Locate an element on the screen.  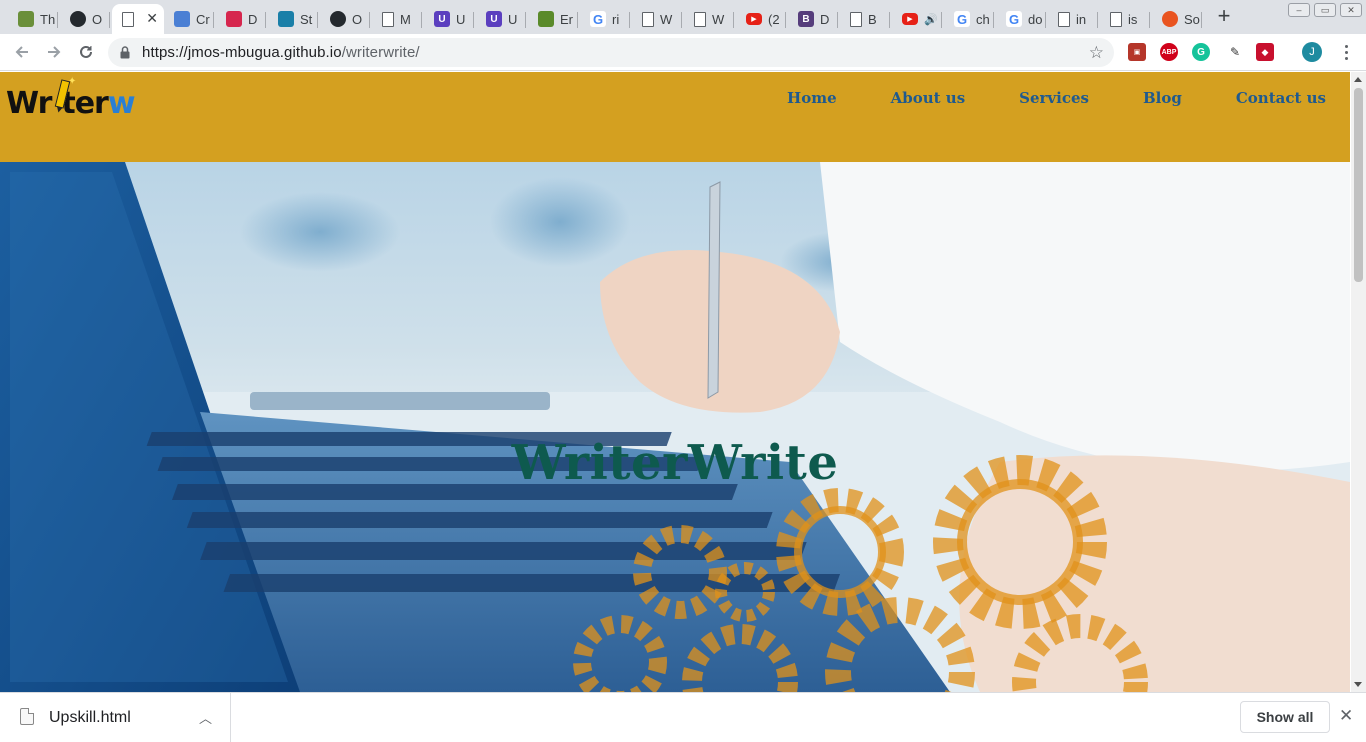
browser-tab: Th is located at coordinates (33, 19).